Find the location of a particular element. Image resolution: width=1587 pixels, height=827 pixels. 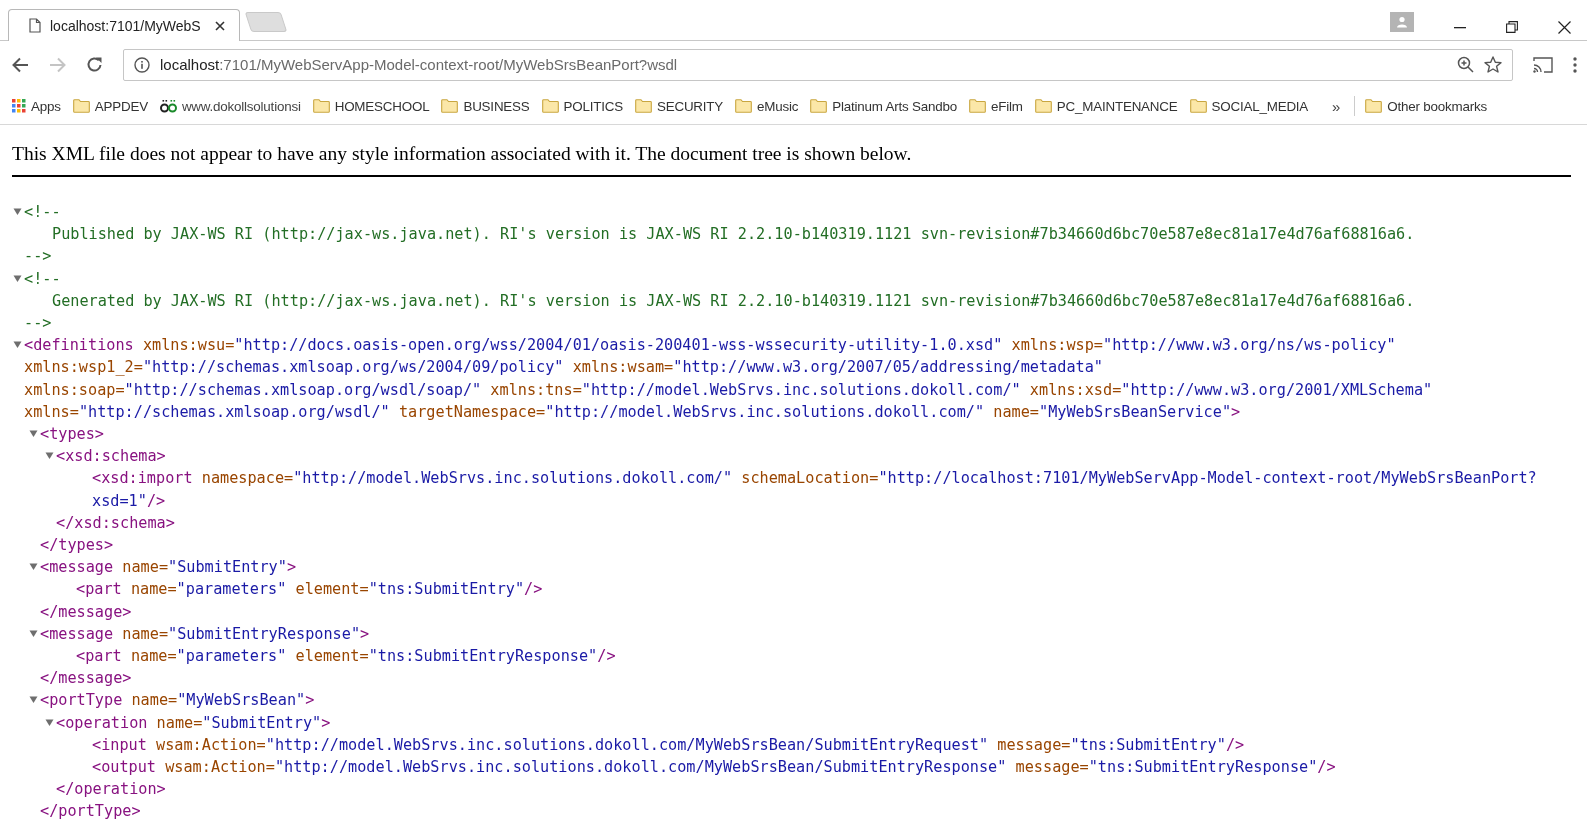

xml-tag-line: xsd=1"/> is located at coordinates (129, 500).